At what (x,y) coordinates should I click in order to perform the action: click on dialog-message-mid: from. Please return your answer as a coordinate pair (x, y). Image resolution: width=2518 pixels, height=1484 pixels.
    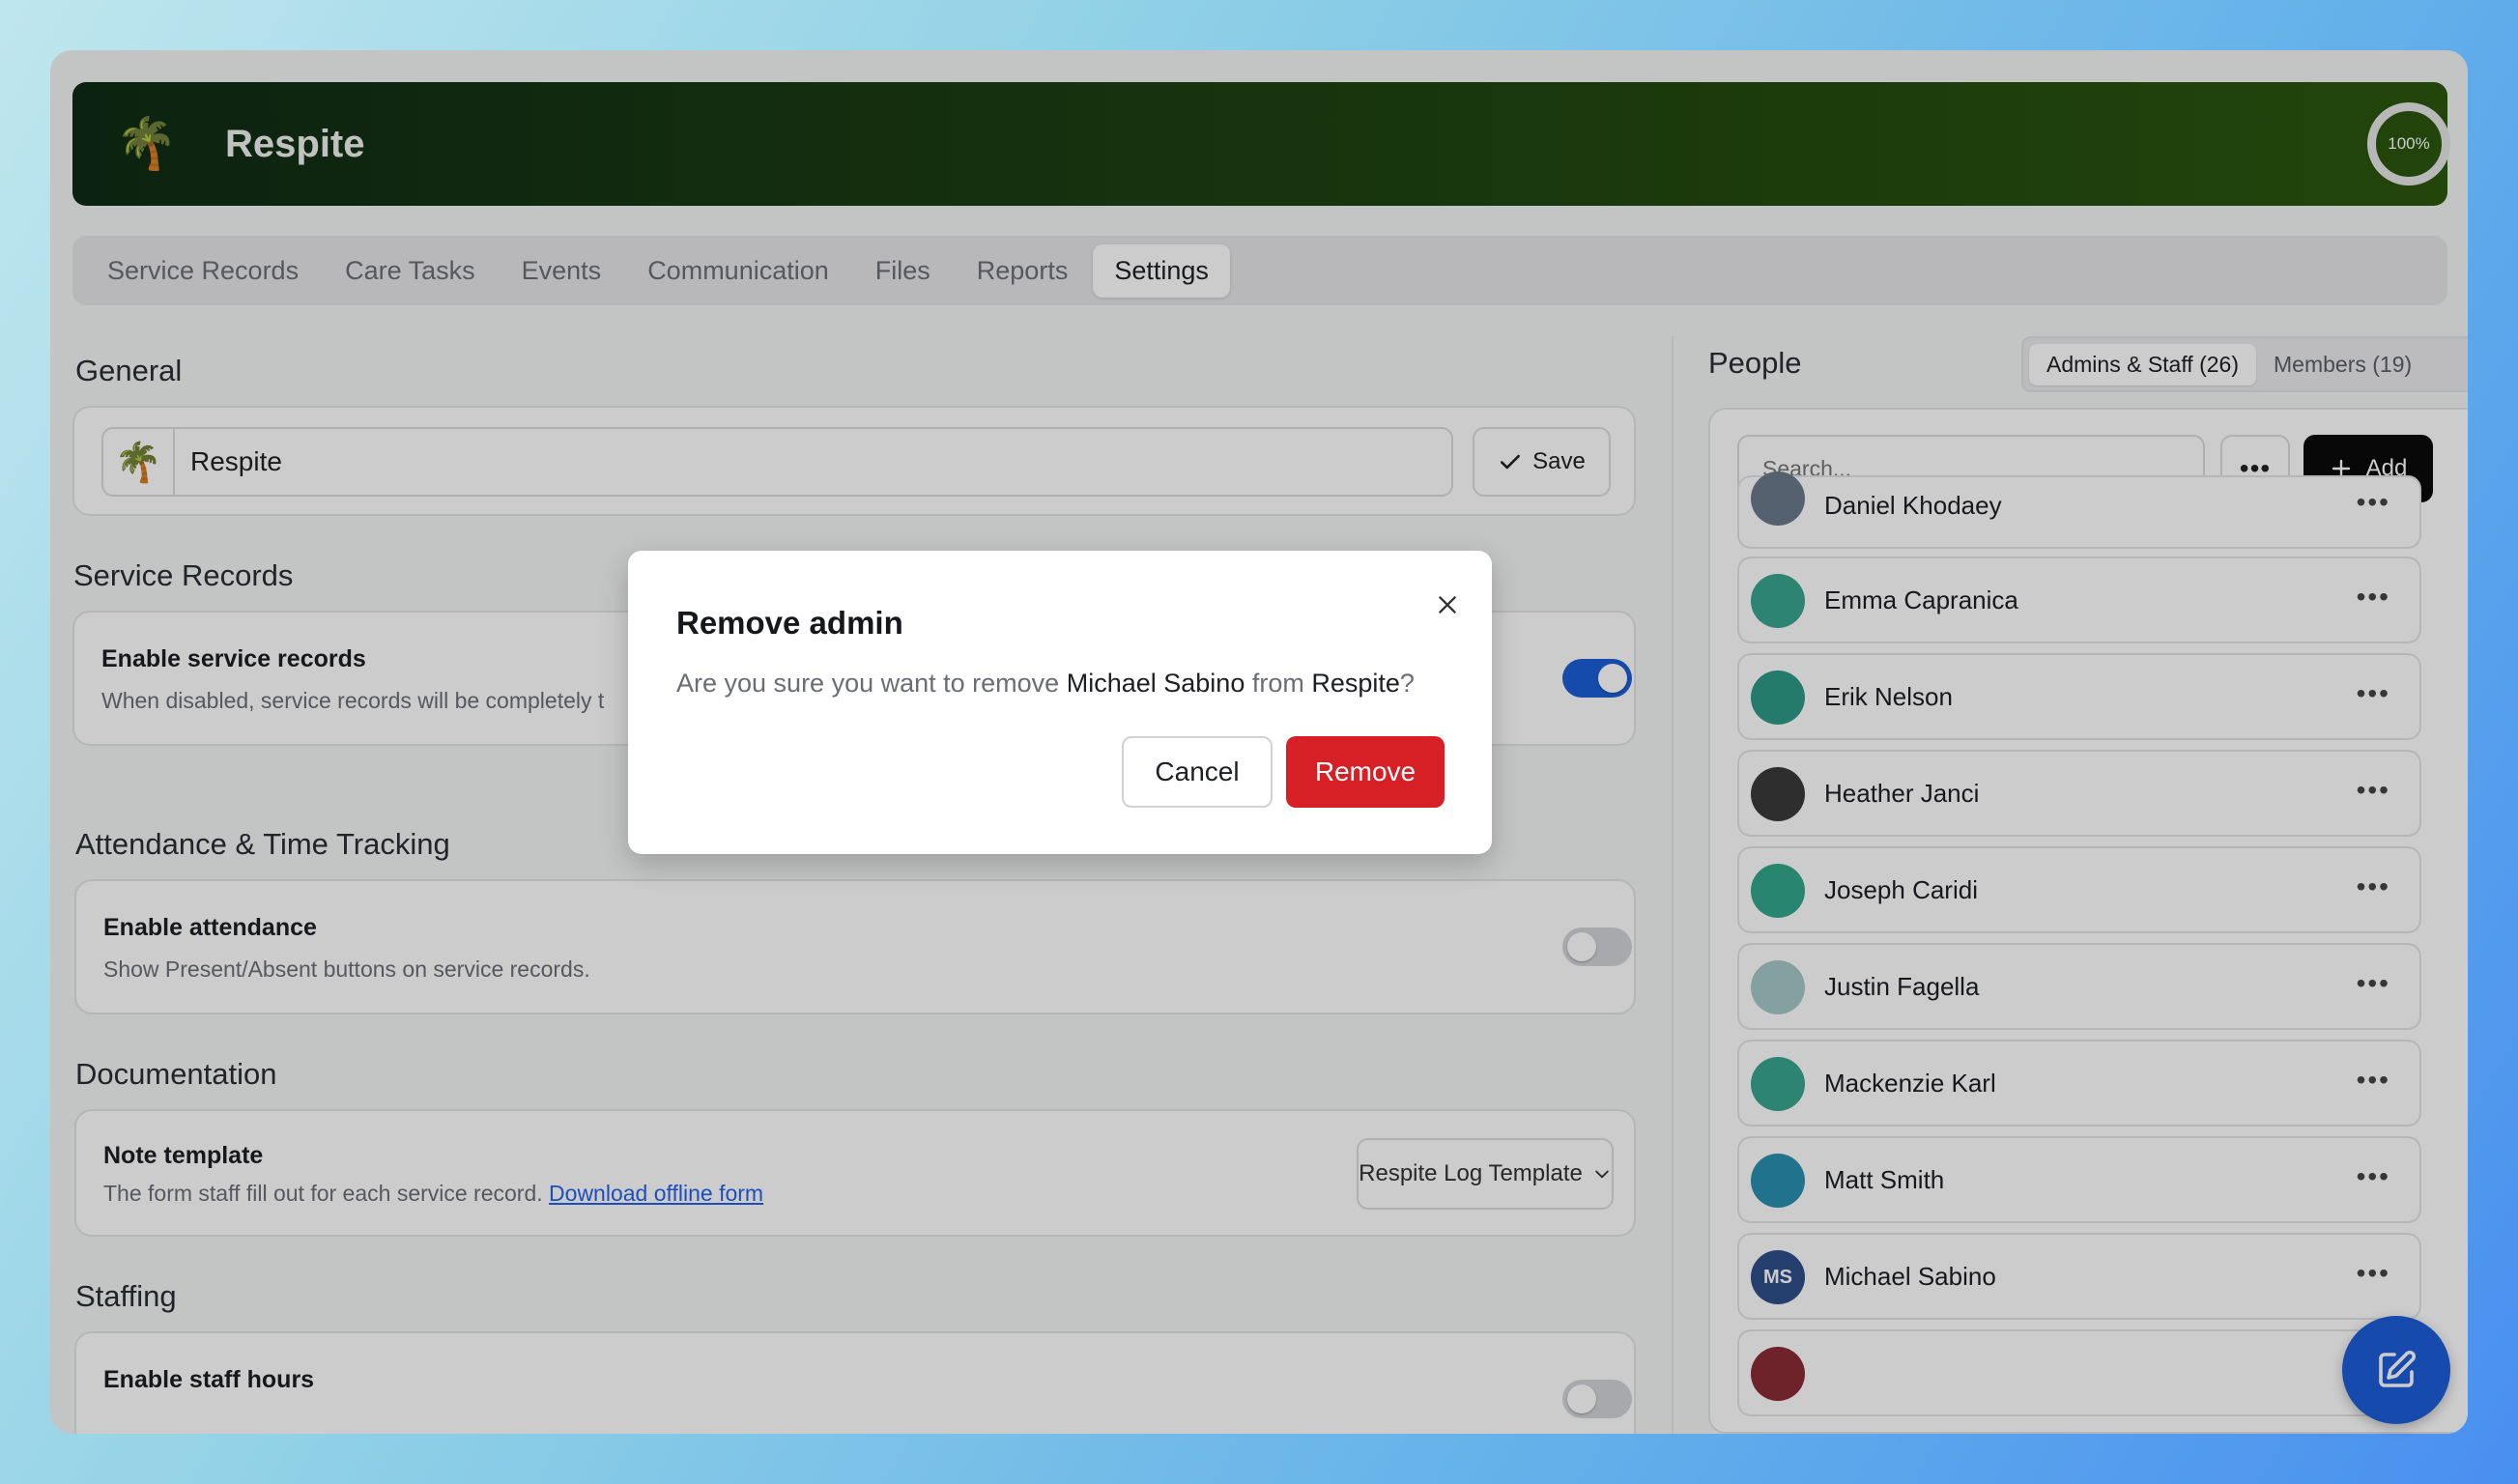
    Looking at the image, I should click on (1277, 684).